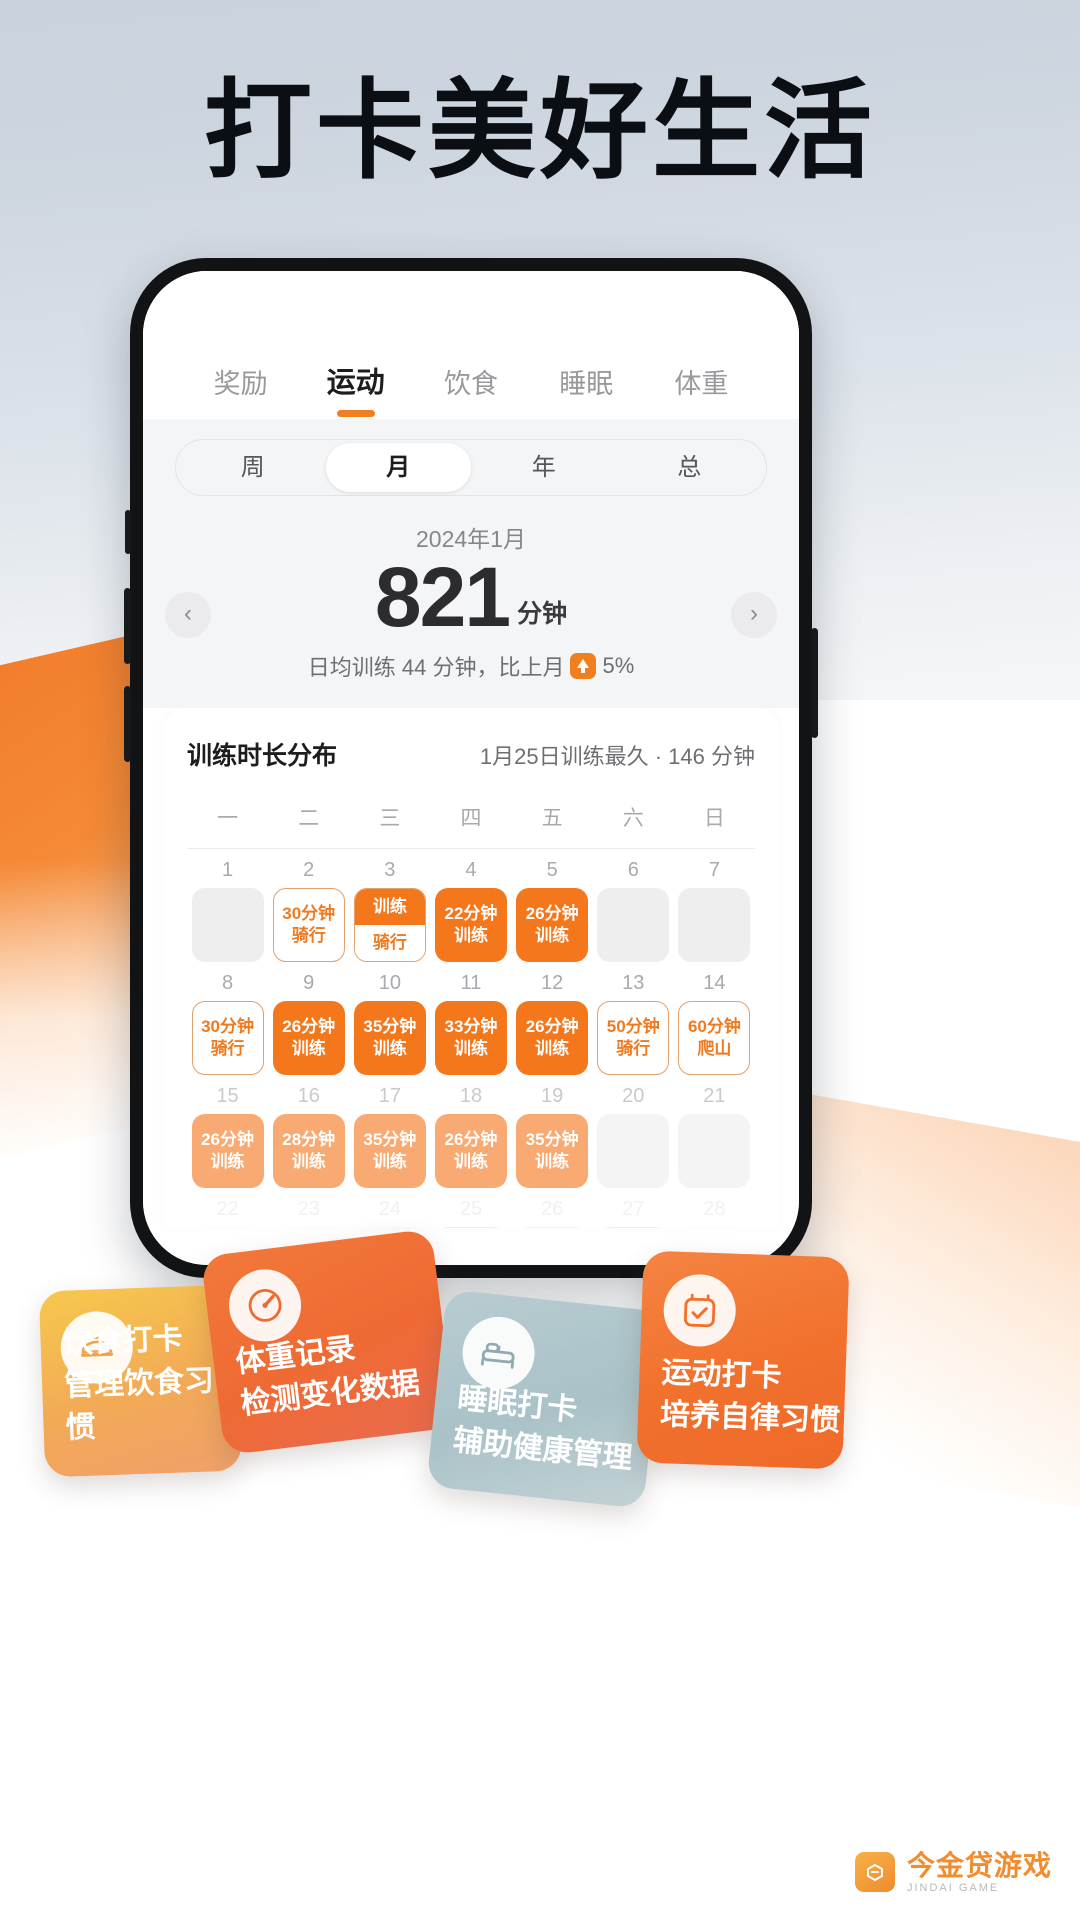  I want to click on watermark: 今金贷游戏 JINDAI GAME, so click(953, 1872).